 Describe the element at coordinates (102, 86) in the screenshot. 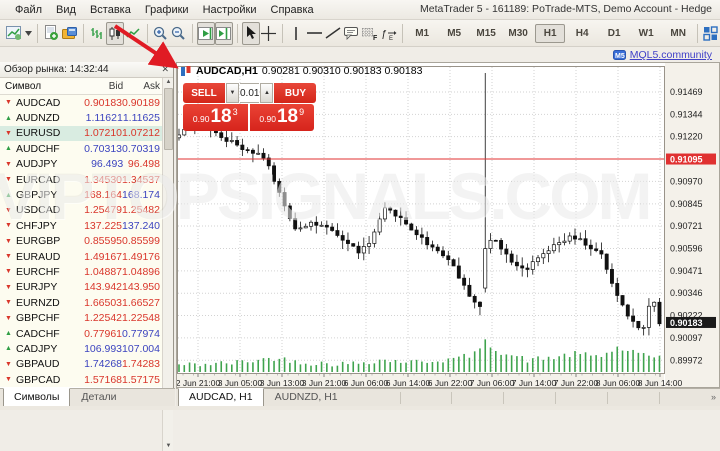

I see `column-bid: Bid` at that location.